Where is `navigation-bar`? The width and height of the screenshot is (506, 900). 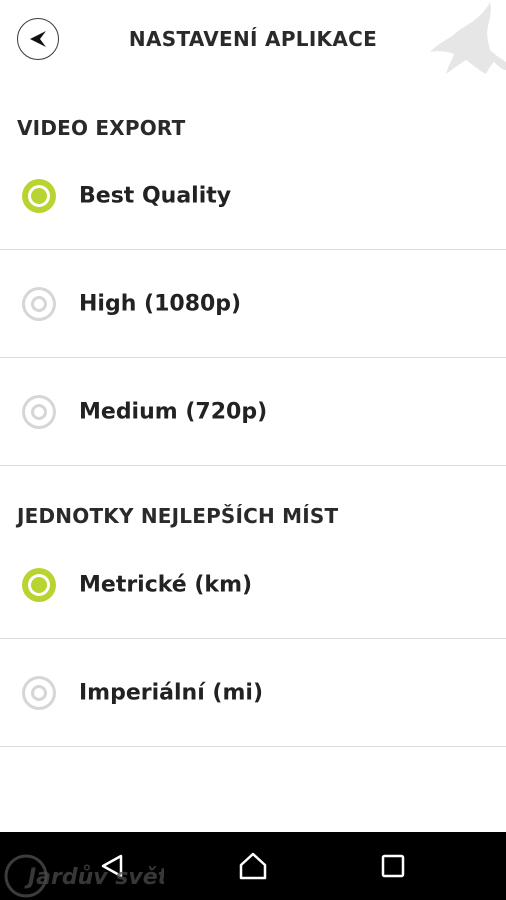 navigation-bar is located at coordinates (253, 866).